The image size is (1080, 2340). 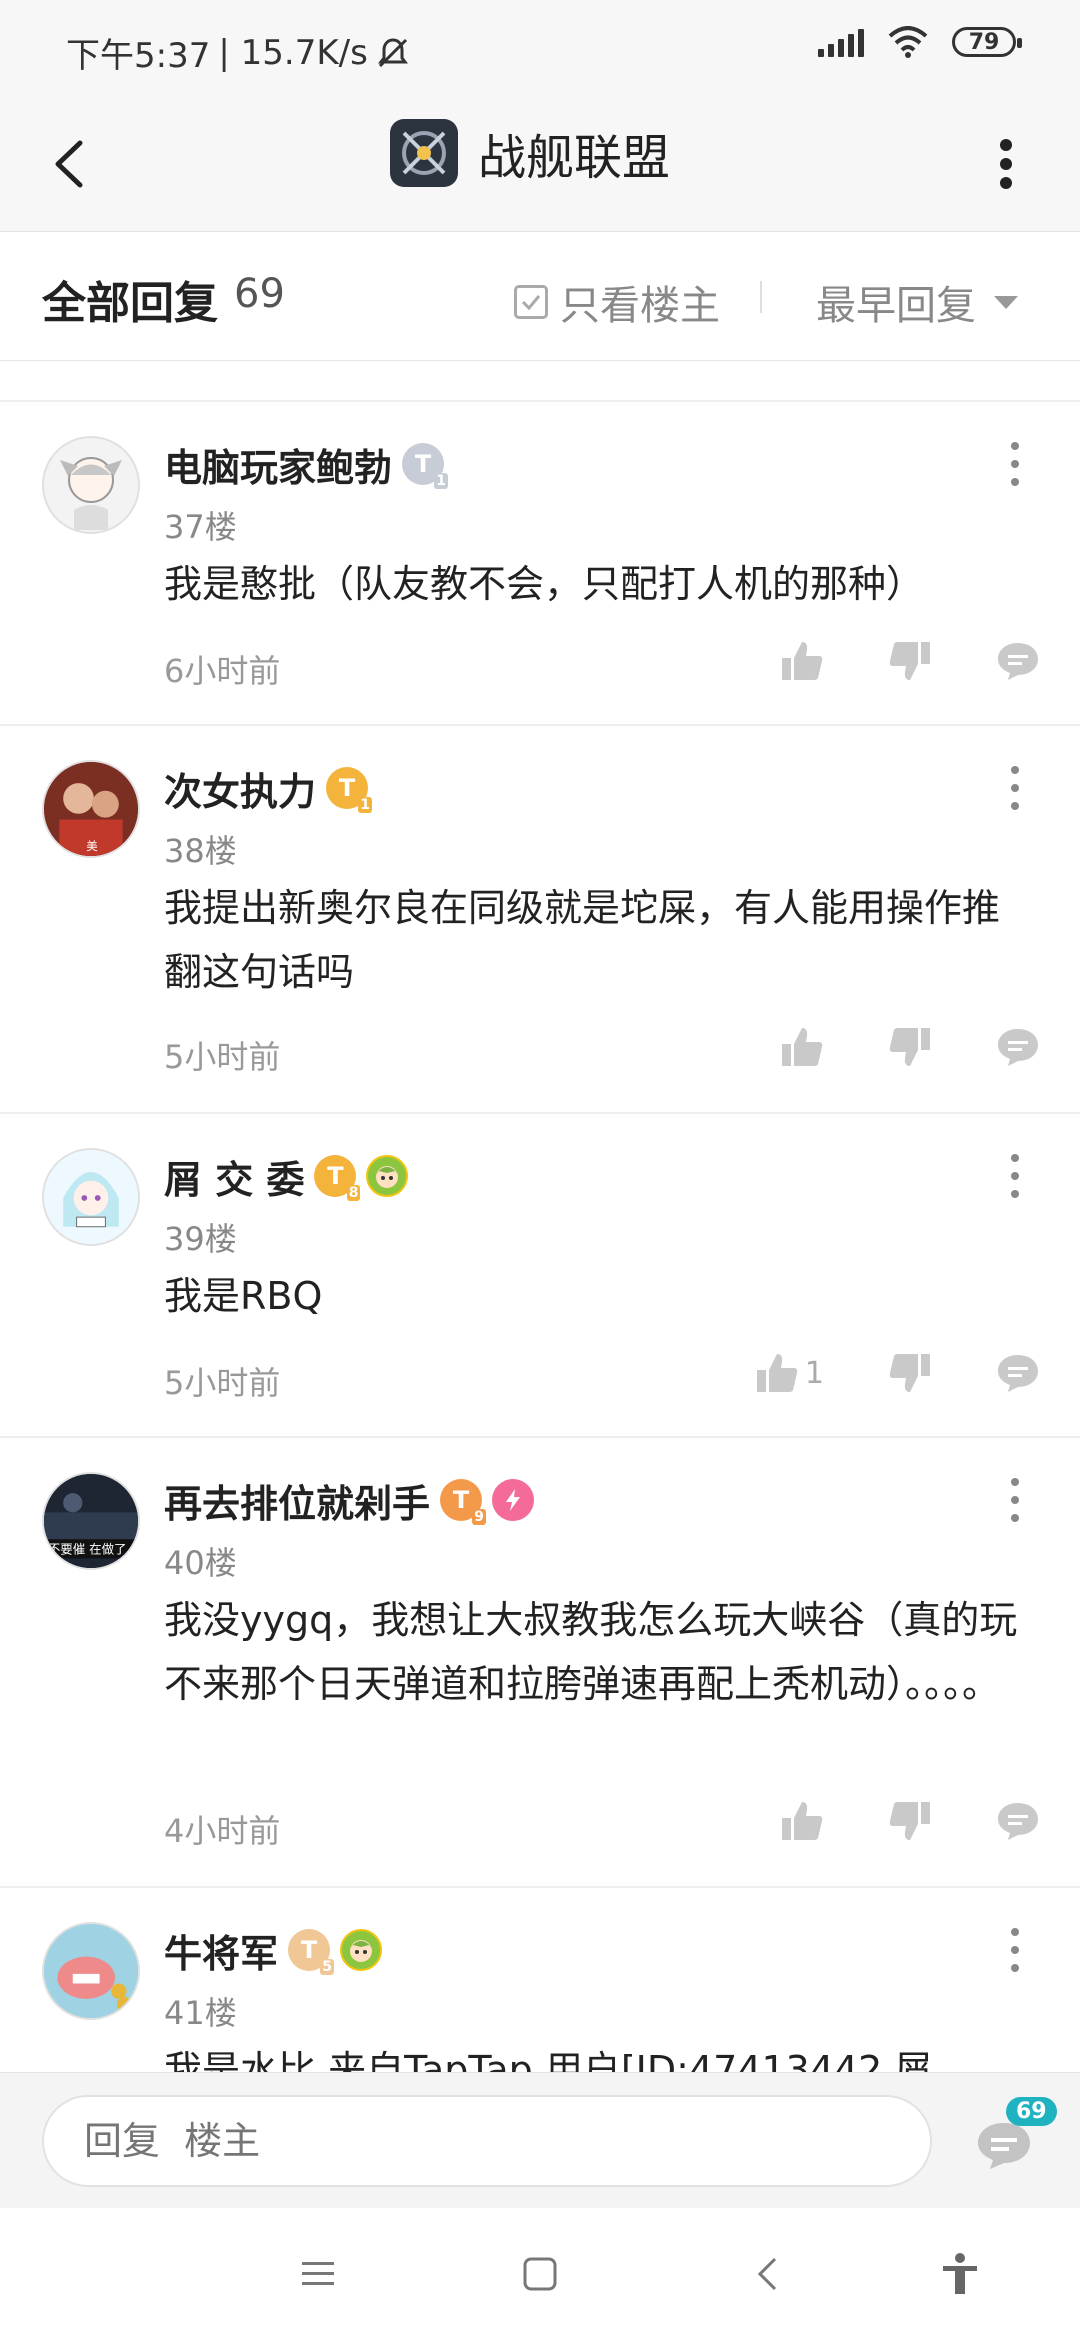 What do you see at coordinates (540, 48) in the screenshot?
I see `status-bar: 下午5:37 | 15.7K/s 79` at bounding box center [540, 48].